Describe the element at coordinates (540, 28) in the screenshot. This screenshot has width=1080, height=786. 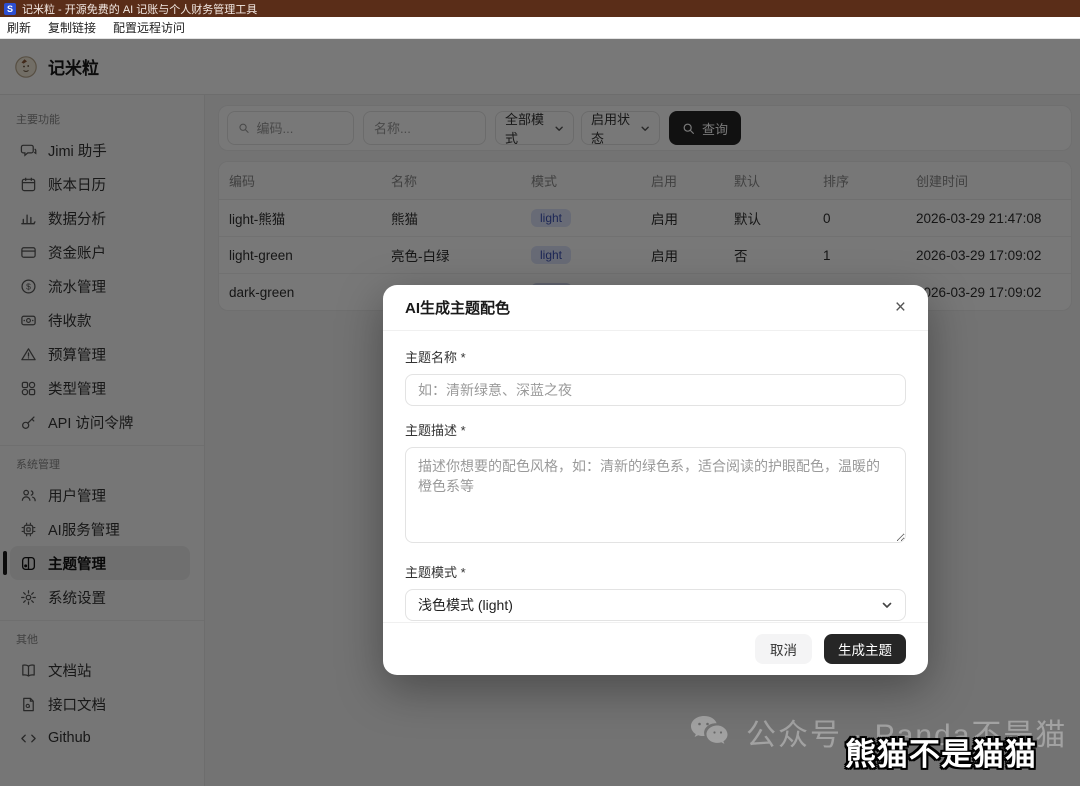
I see `menubar: 刷新 复制链接 配置远程访问` at that location.